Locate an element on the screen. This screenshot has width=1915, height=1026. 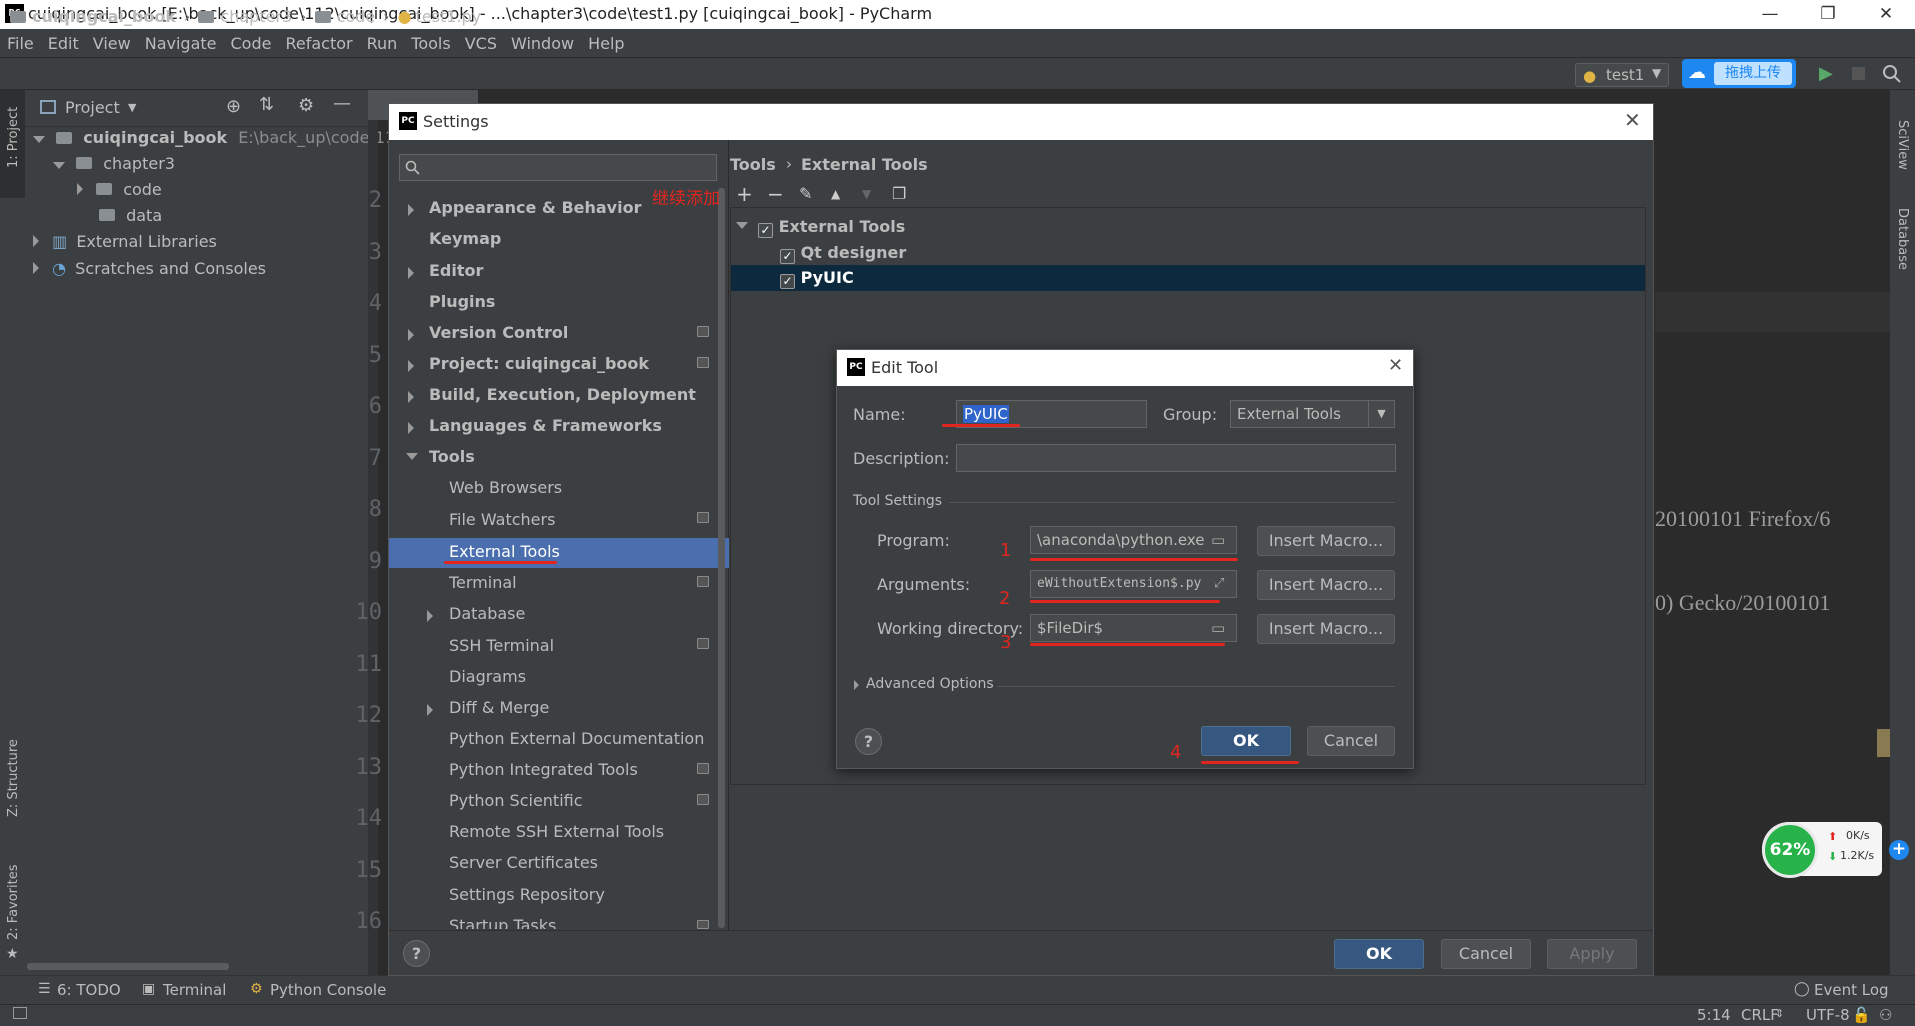
tree-item-external-libraries: ▥ External Libraries is located at coordinates (125, 241).